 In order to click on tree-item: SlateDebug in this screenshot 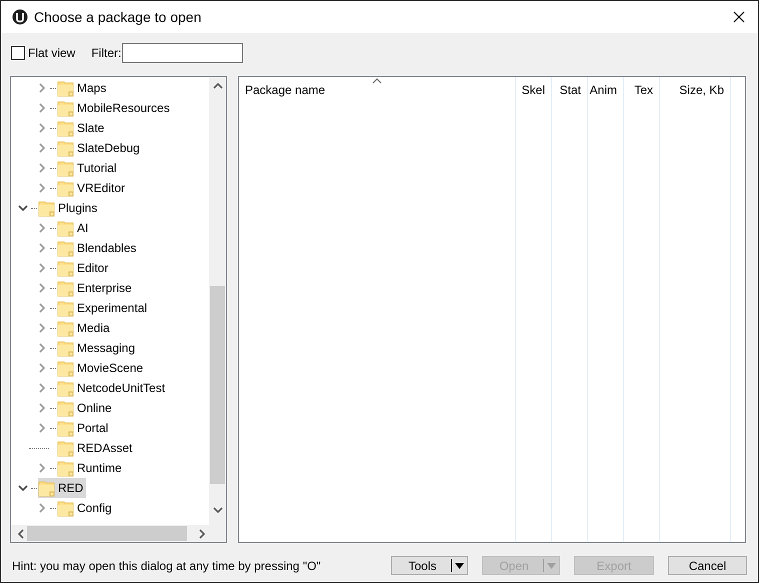, I will do `click(100, 148)`.